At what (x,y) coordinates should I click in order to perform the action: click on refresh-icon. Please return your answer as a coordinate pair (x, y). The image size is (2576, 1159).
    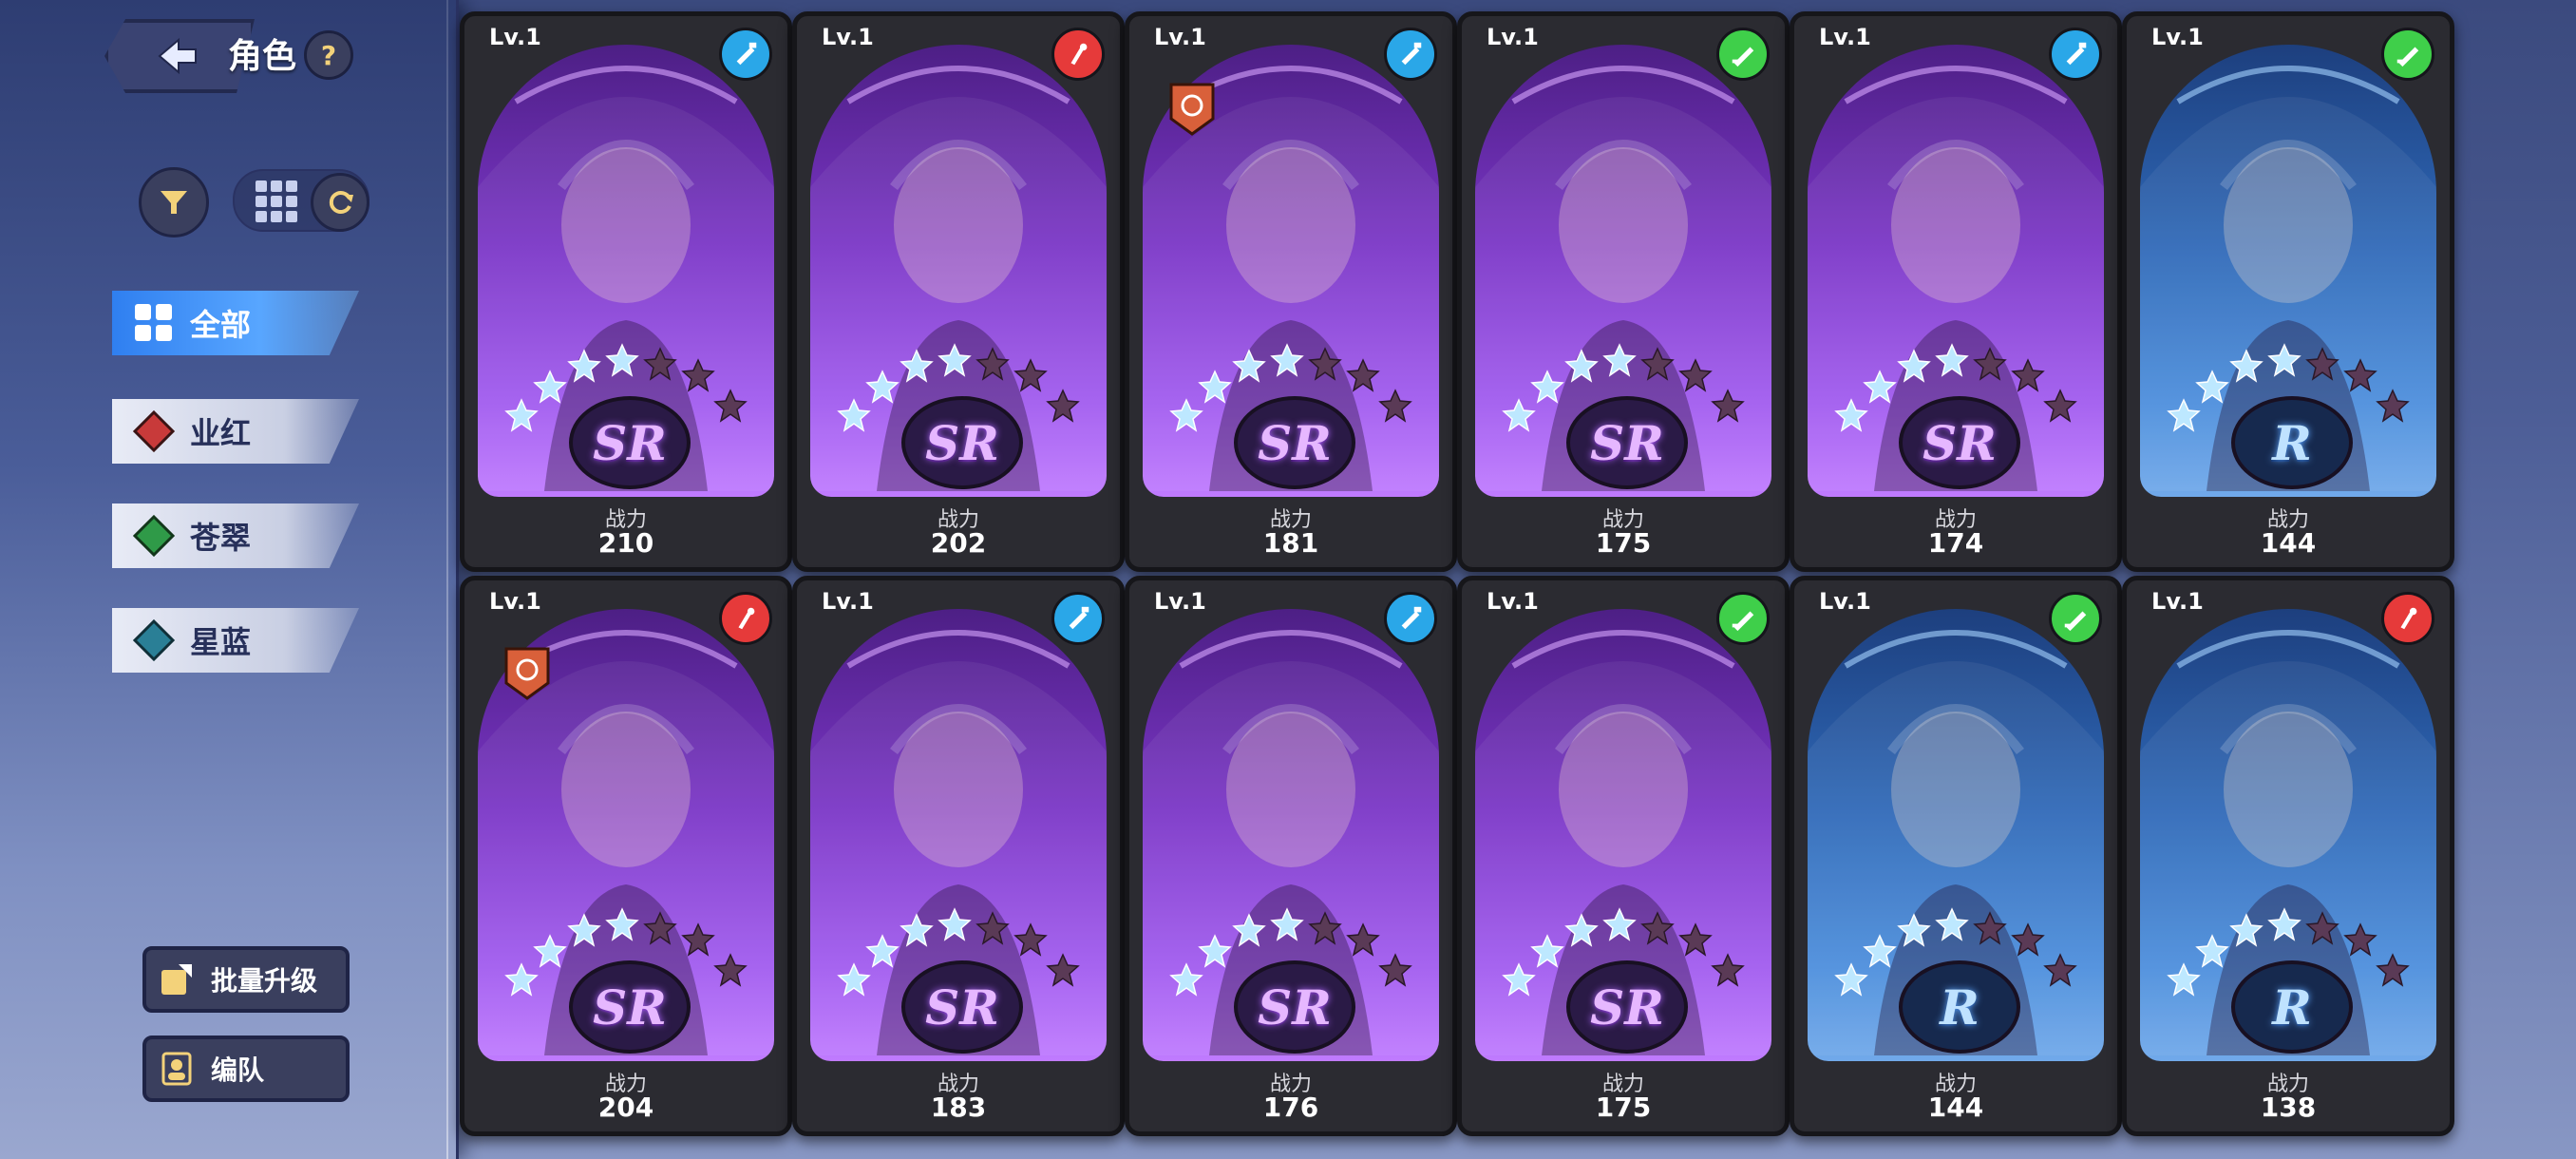
    Looking at the image, I should click on (341, 202).